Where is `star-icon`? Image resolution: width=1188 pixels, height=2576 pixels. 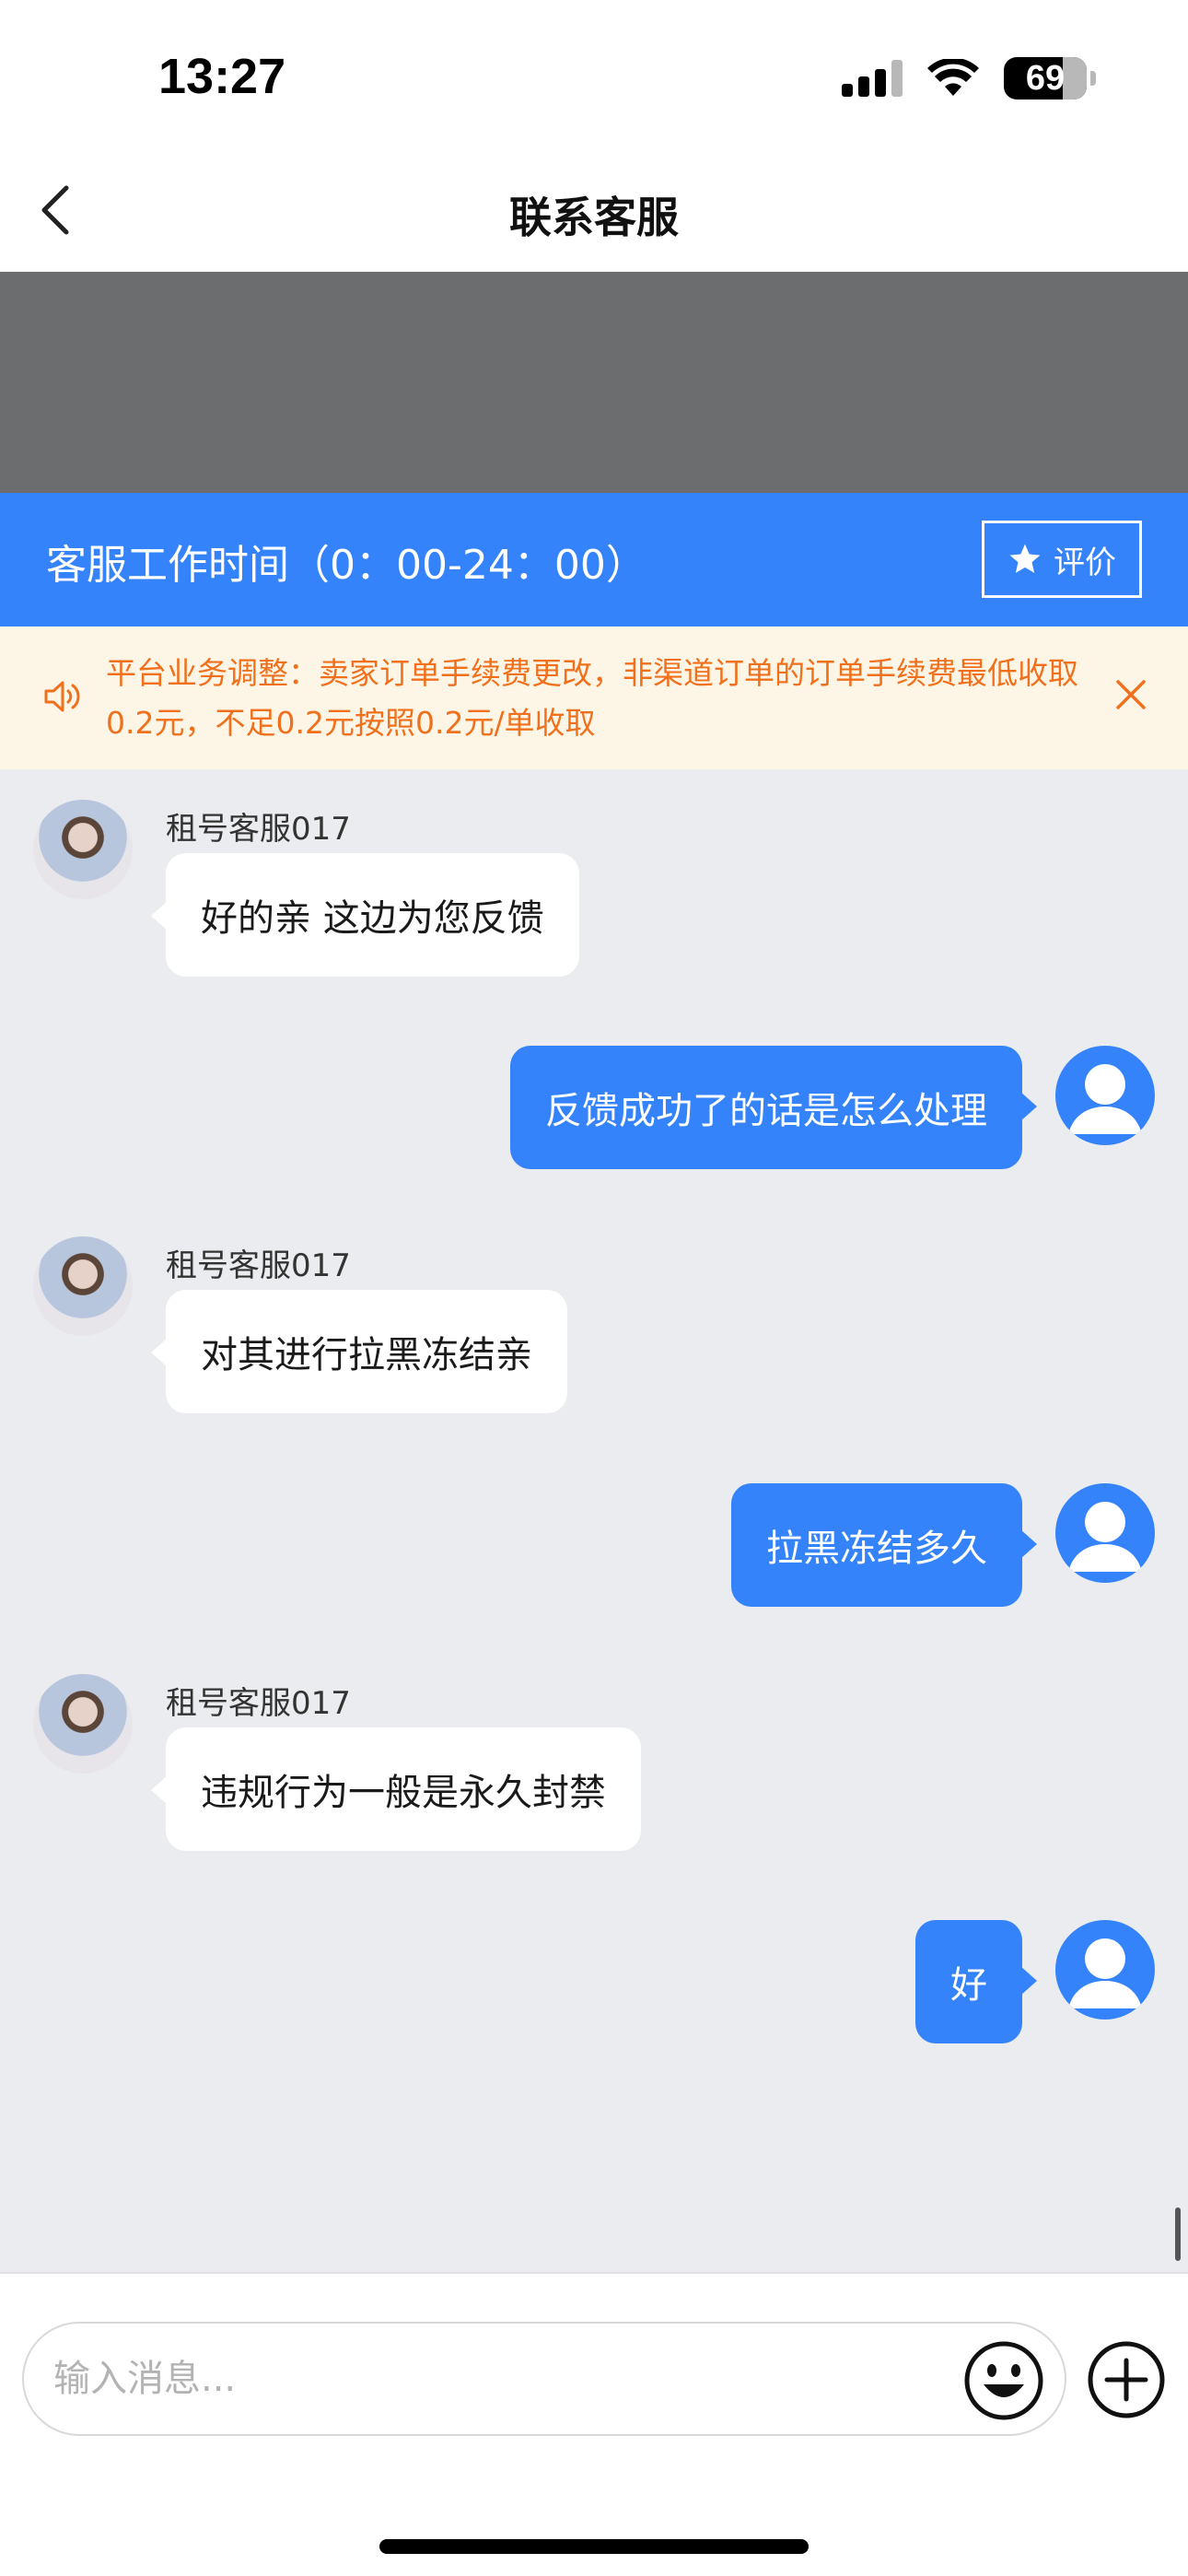 star-icon is located at coordinates (1025, 558).